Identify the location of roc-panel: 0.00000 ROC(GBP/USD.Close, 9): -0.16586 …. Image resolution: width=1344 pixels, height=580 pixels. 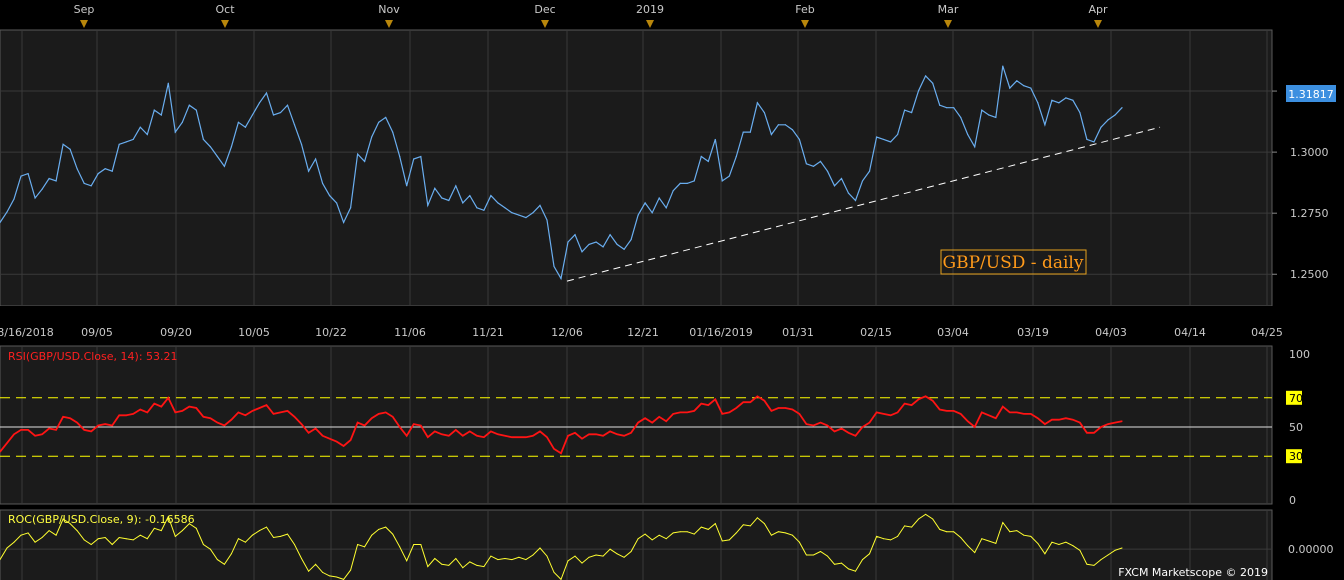
(667, 544).